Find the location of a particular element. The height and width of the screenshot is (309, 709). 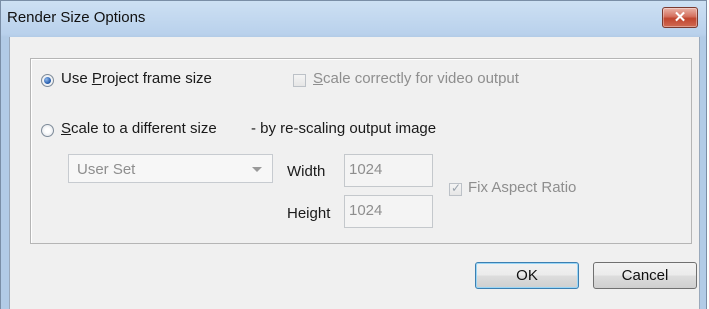

size-preset-value: User Set is located at coordinates (106, 169).